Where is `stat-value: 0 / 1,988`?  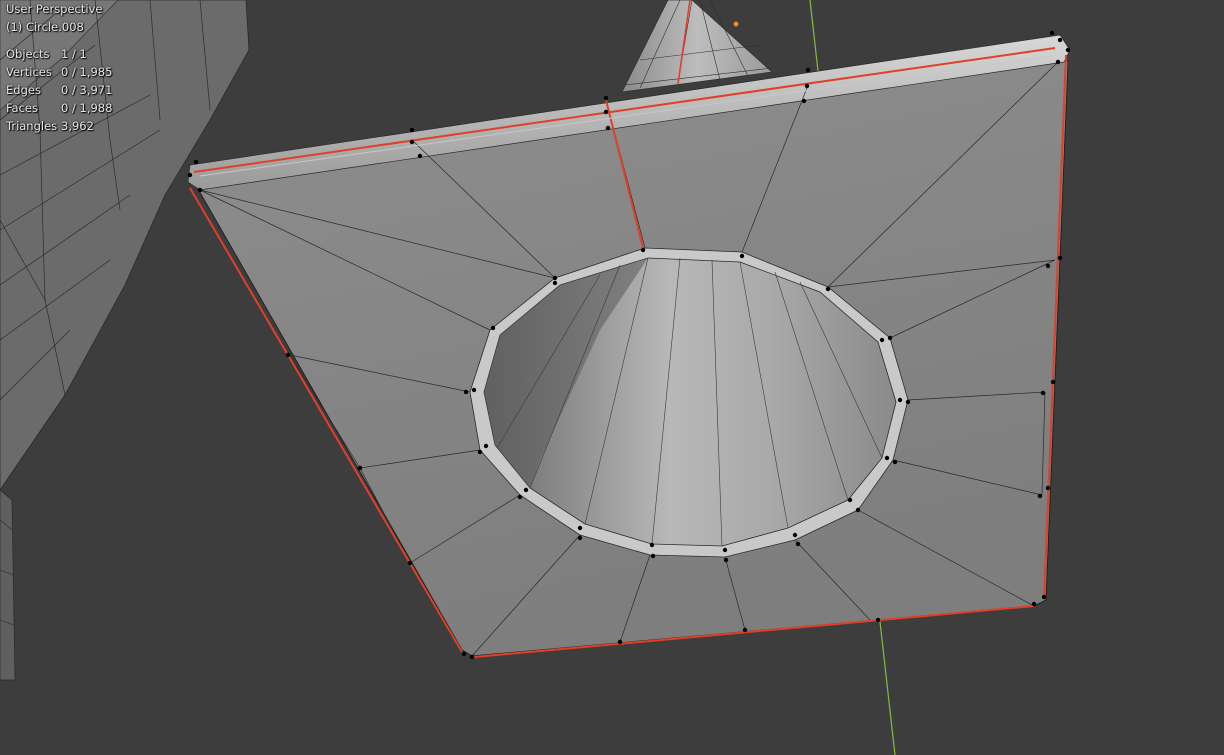
stat-value: 0 / 1,988 is located at coordinates (87, 108).